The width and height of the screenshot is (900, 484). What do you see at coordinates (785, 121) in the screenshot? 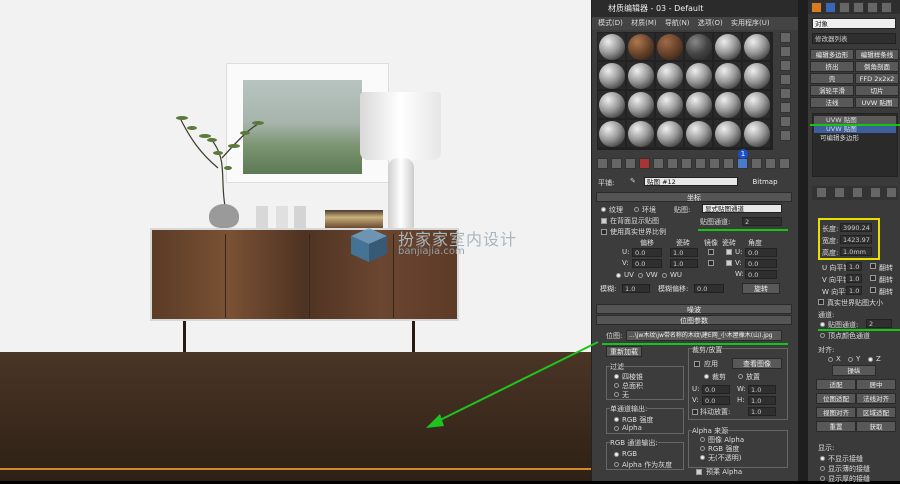
I see `options-icon` at bounding box center [785, 121].